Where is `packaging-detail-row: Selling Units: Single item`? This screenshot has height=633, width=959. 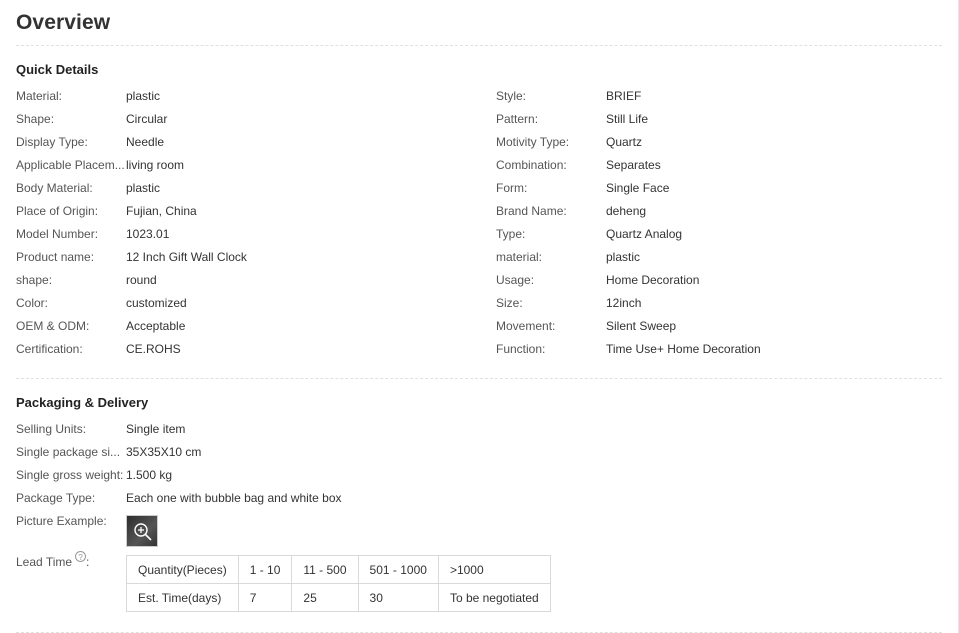 packaging-detail-row: Selling Units: Single item is located at coordinates (100, 429).